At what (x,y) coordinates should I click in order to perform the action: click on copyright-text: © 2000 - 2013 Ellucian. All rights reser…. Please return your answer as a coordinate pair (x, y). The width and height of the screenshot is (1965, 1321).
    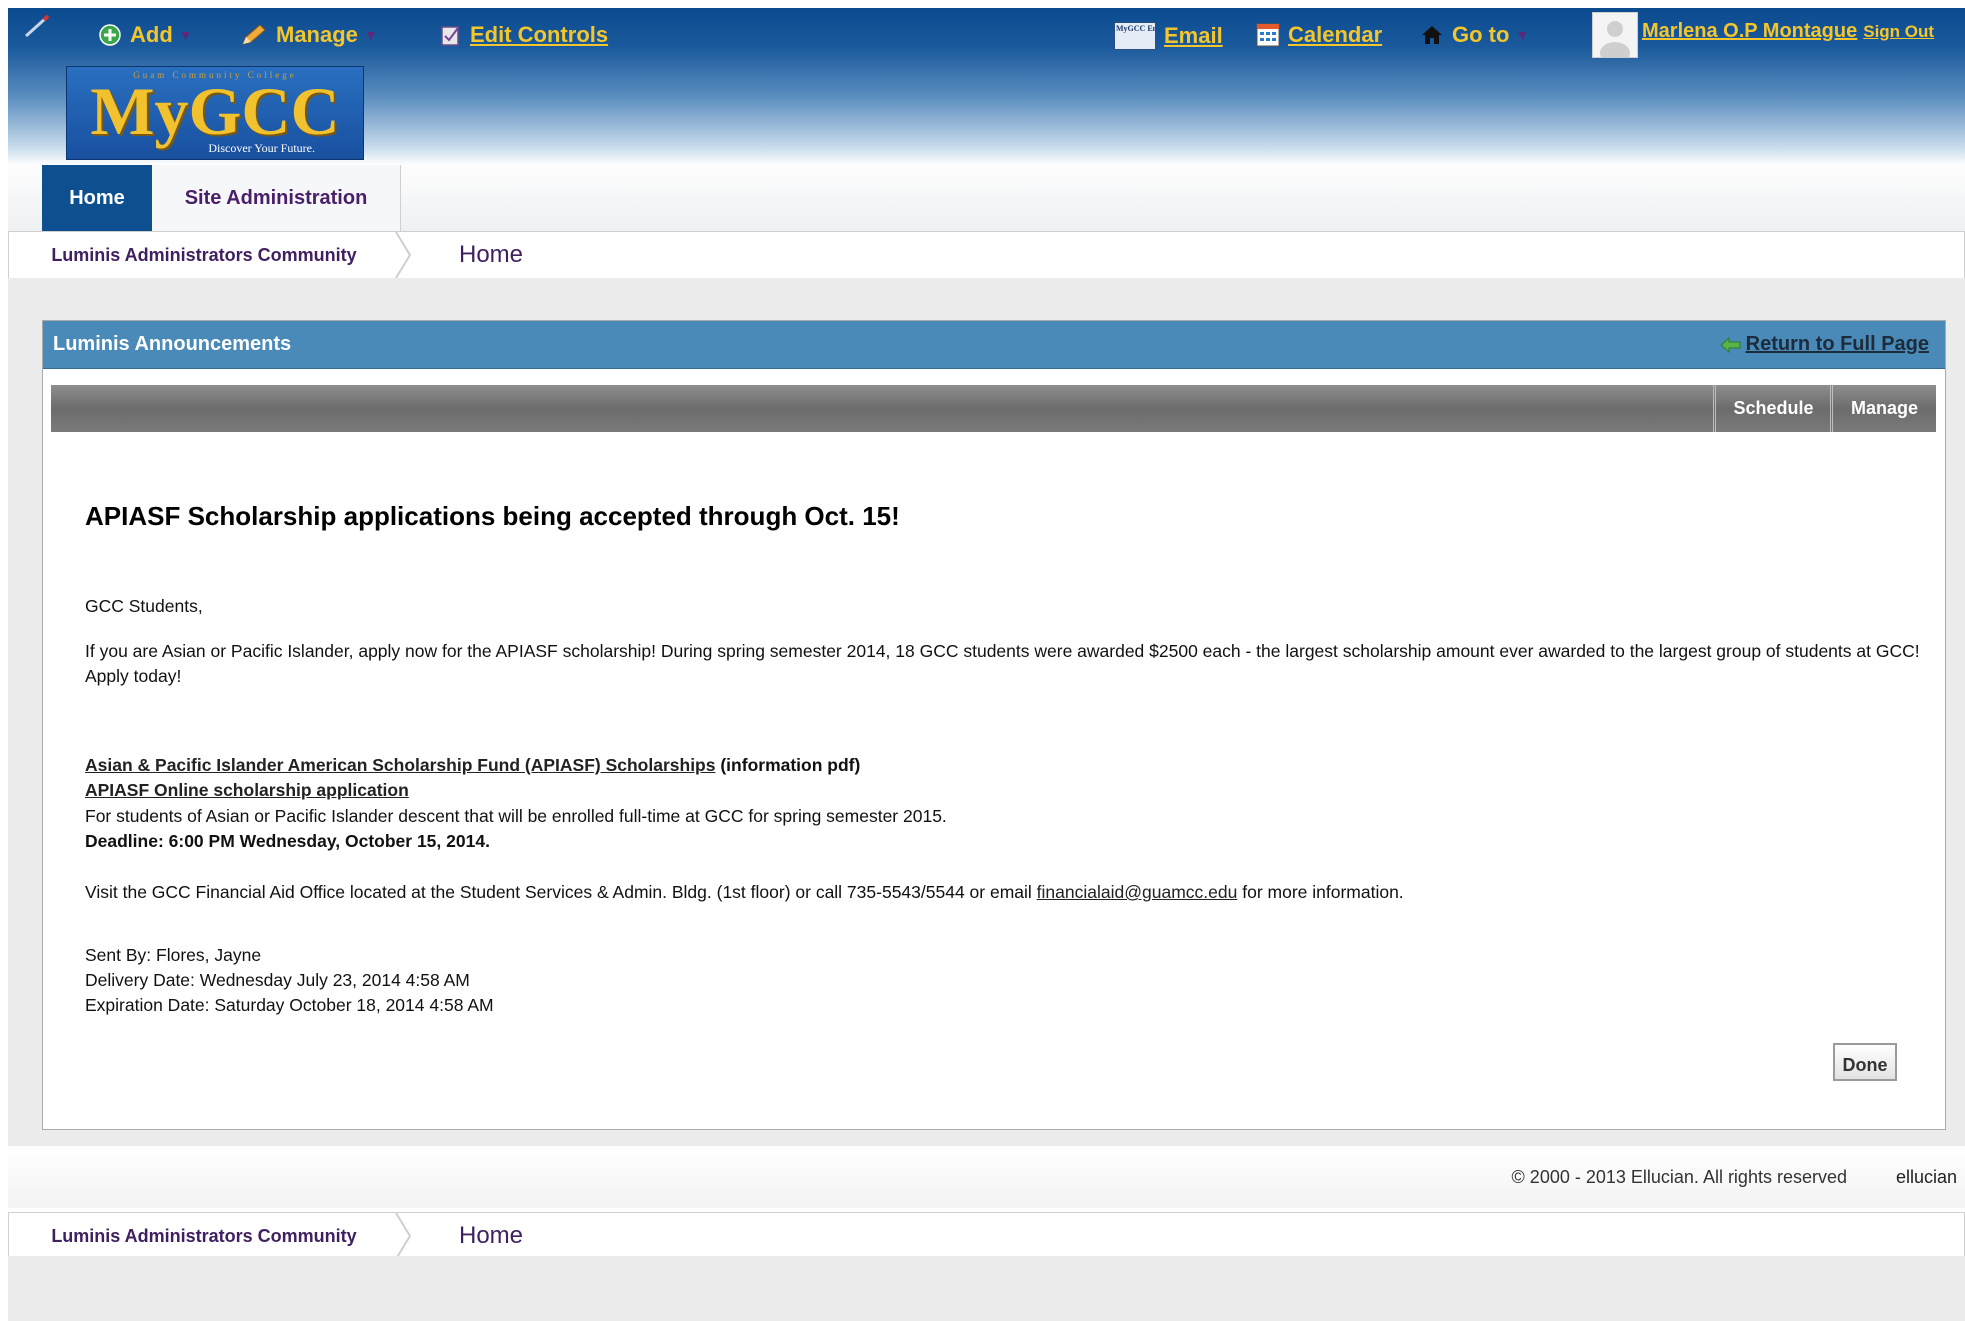
    Looking at the image, I should click on (1679, 1177).